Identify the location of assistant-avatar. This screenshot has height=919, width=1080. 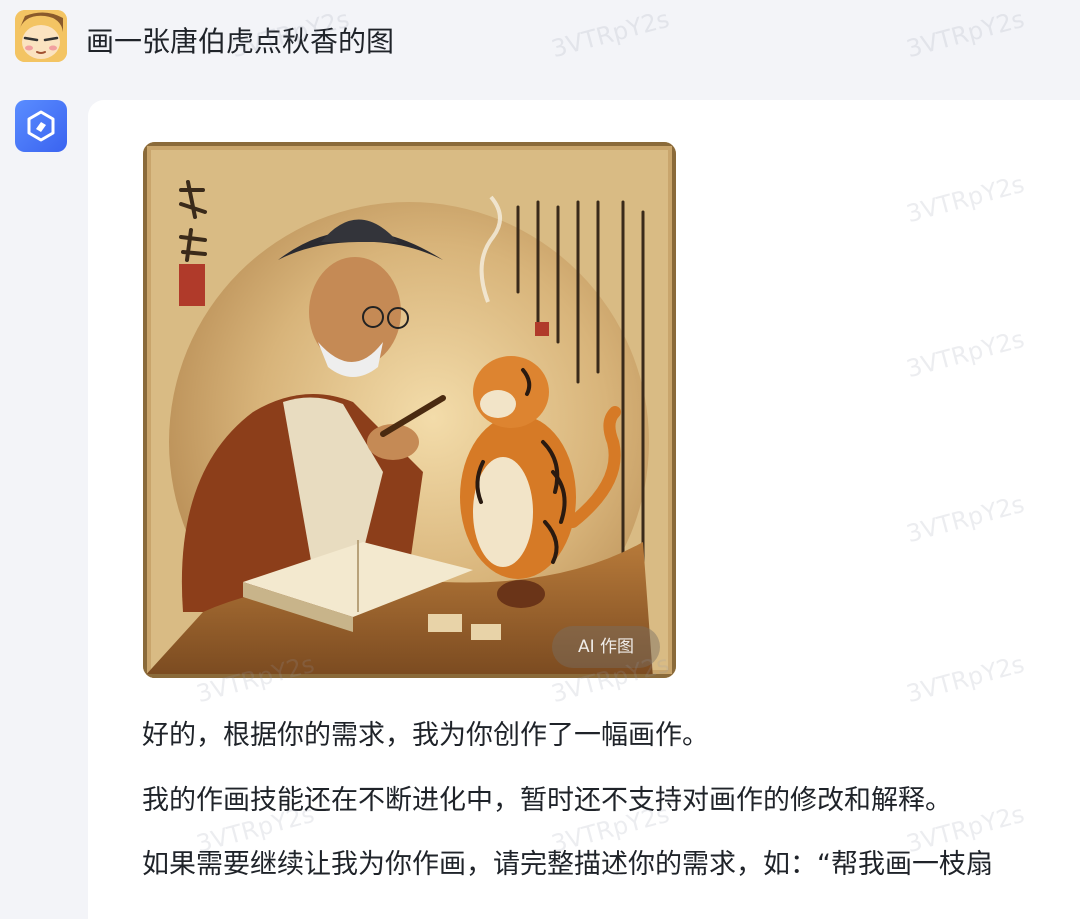
(41, 126).